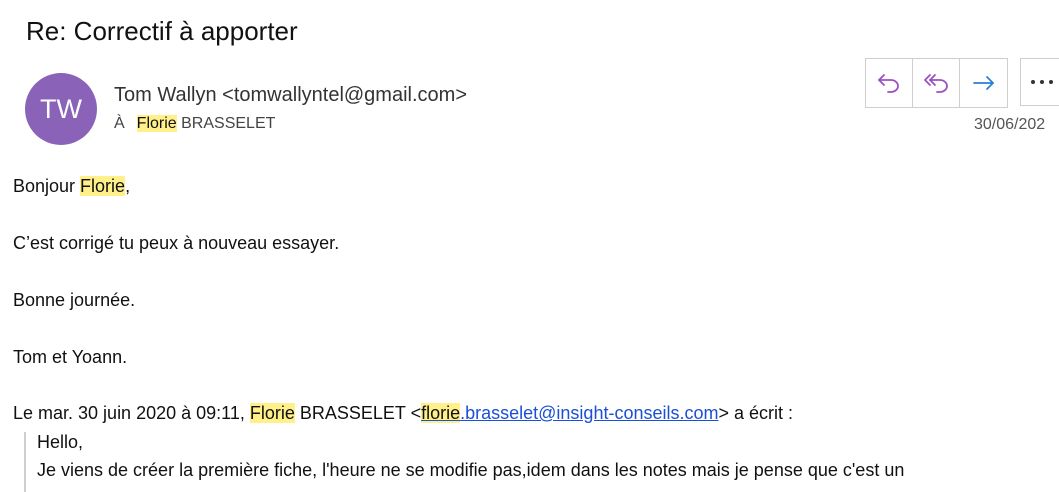 The width and height of the screenshot is (1059, 492). I want to click on avatar: TW, so click(61, 109).